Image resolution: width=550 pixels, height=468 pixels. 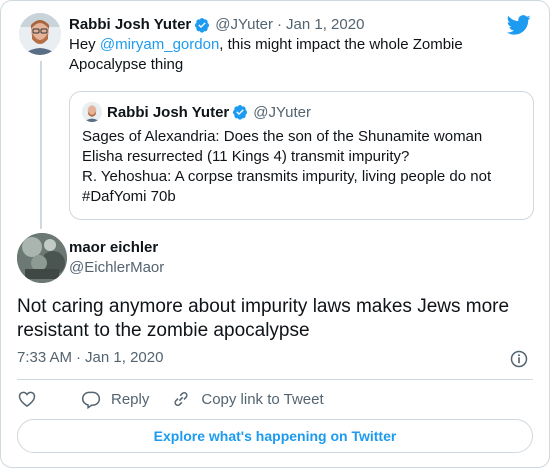 What do you see at coordinates (44, 357) in the screenshot?
I see `tweet-time: 7:33 AM` at bounding box center [44, 357].